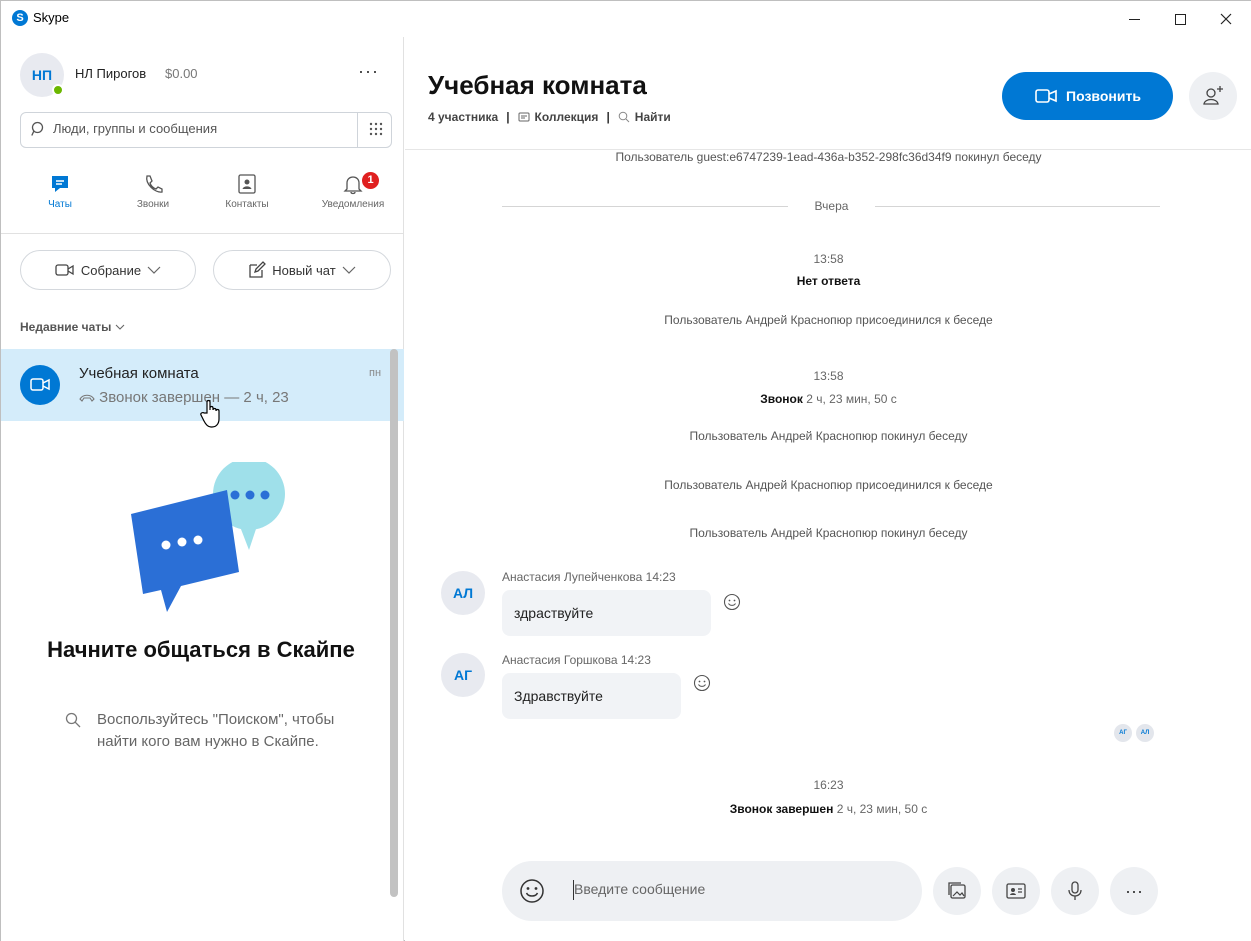  I want to click on more-actions-button: ···, so click(1134, 891).